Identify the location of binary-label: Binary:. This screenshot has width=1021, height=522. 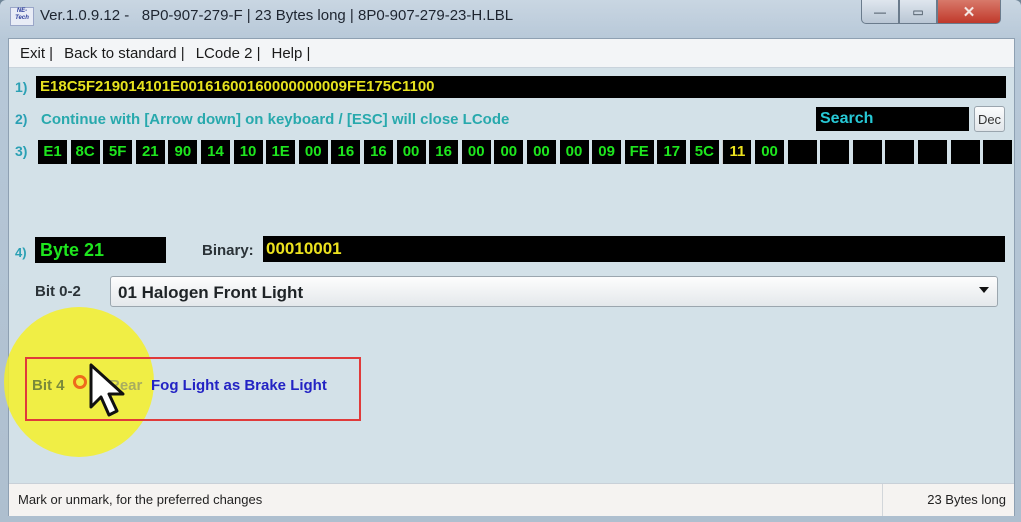
(228, 250).